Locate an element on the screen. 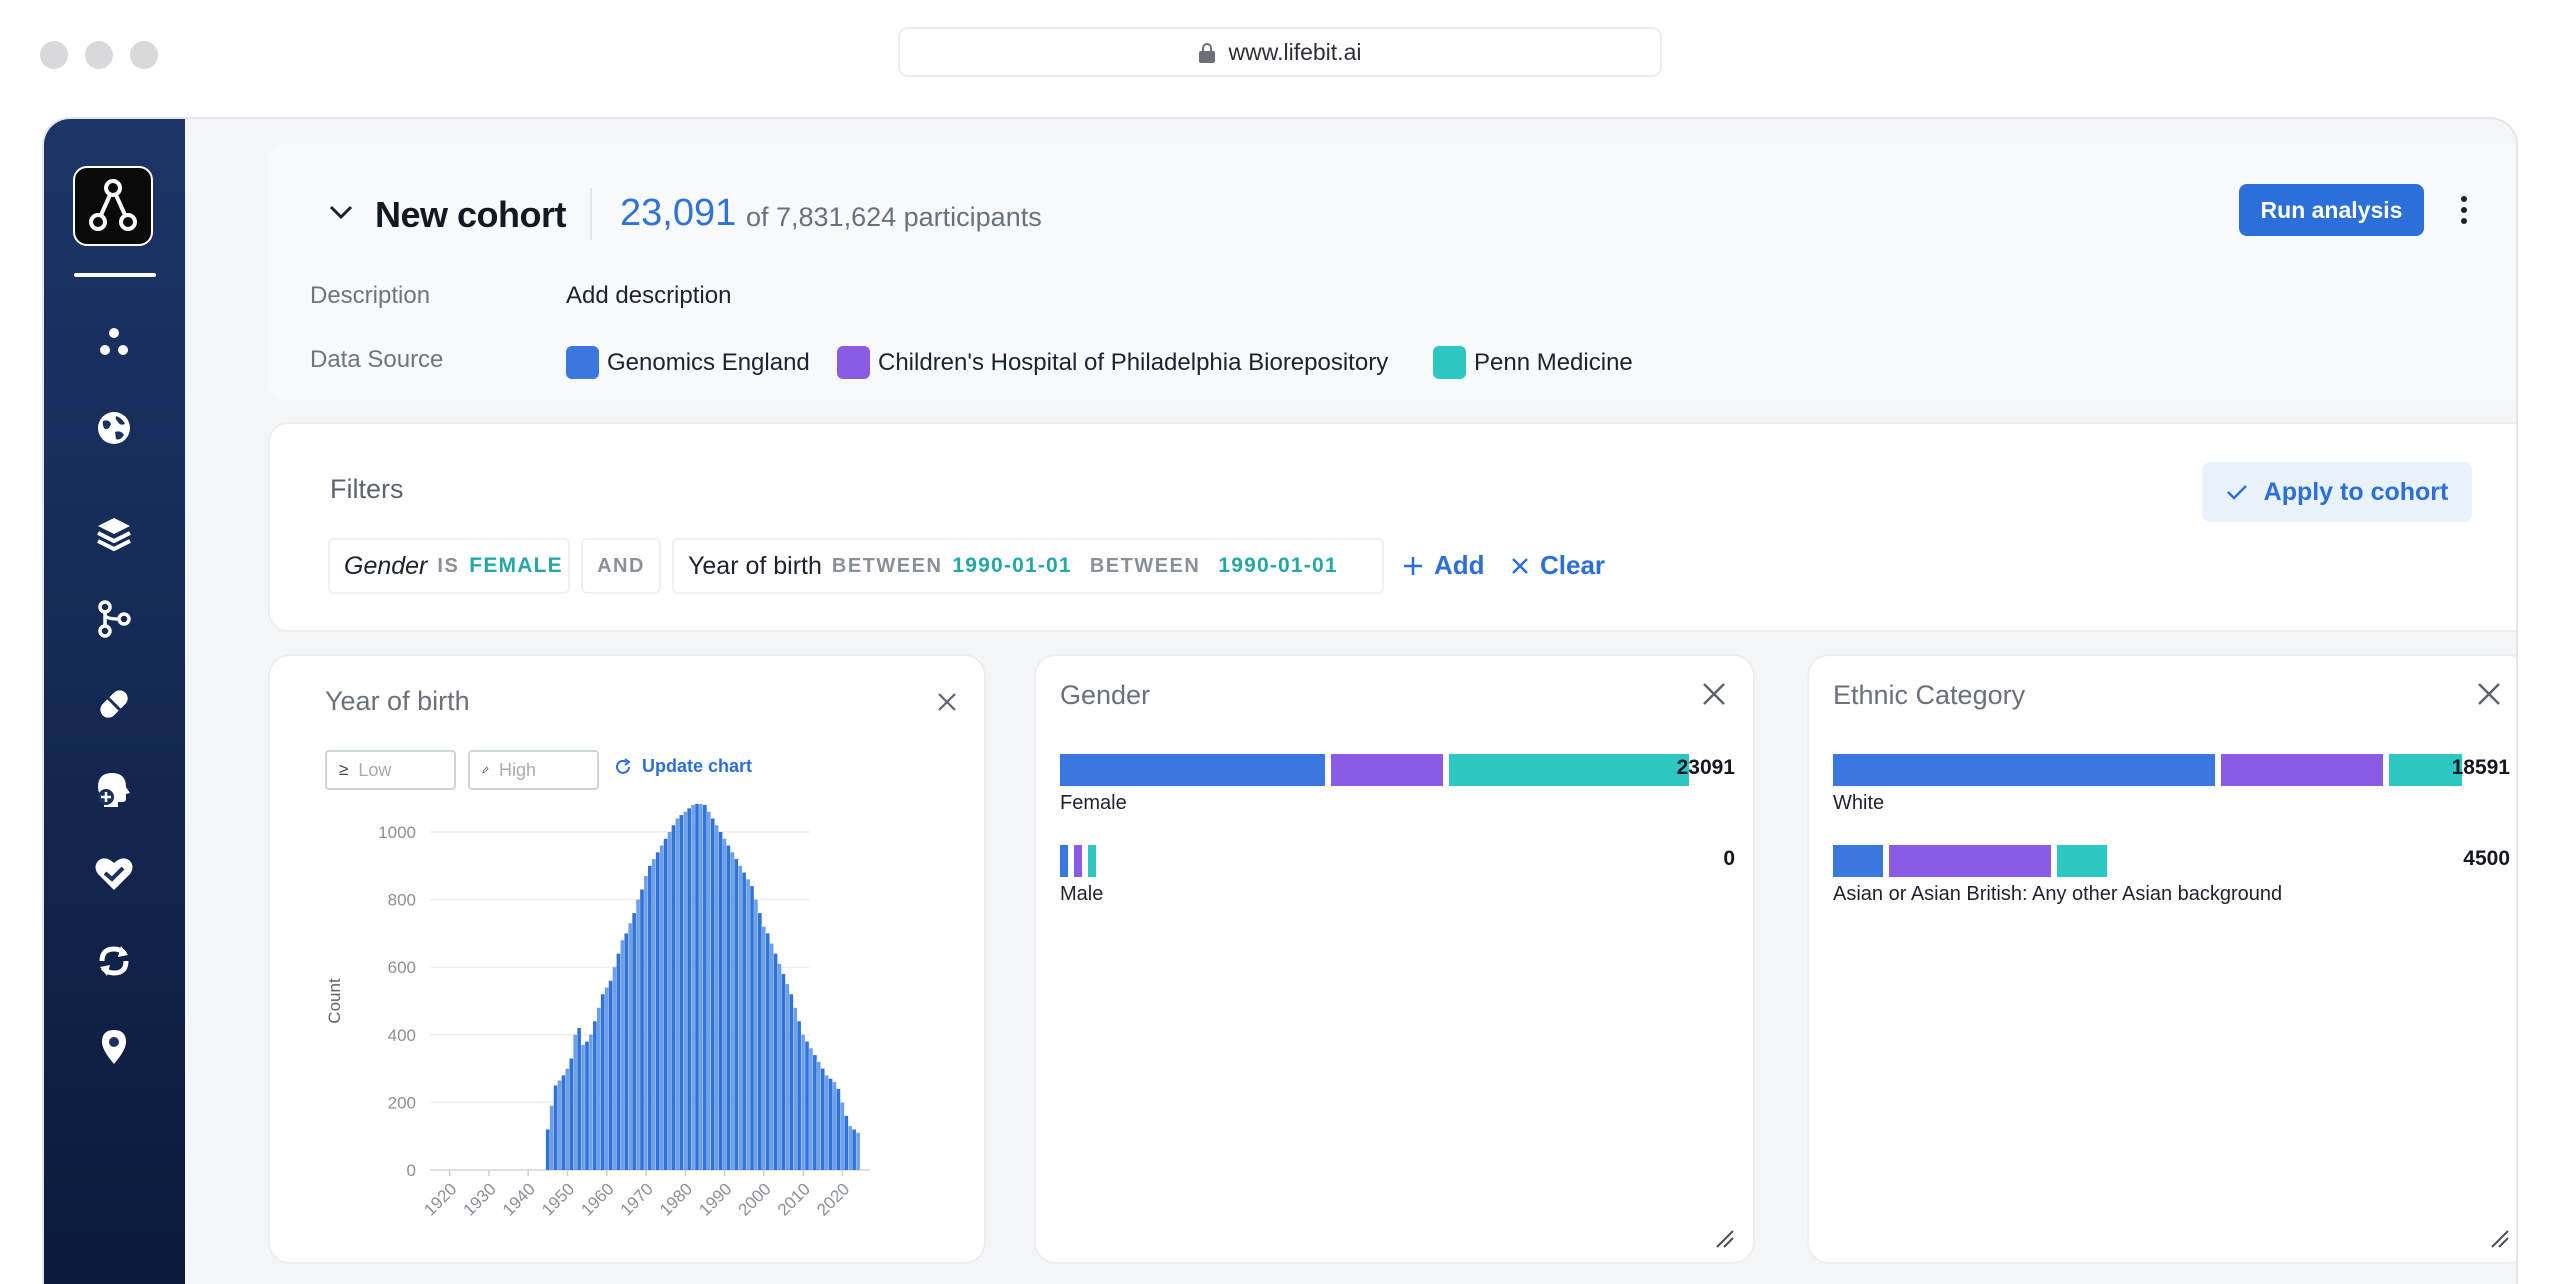 The height and width of the screenshot is (1284, 2560). x-tick-label: 1920 is located at coordinates (440, 1199).